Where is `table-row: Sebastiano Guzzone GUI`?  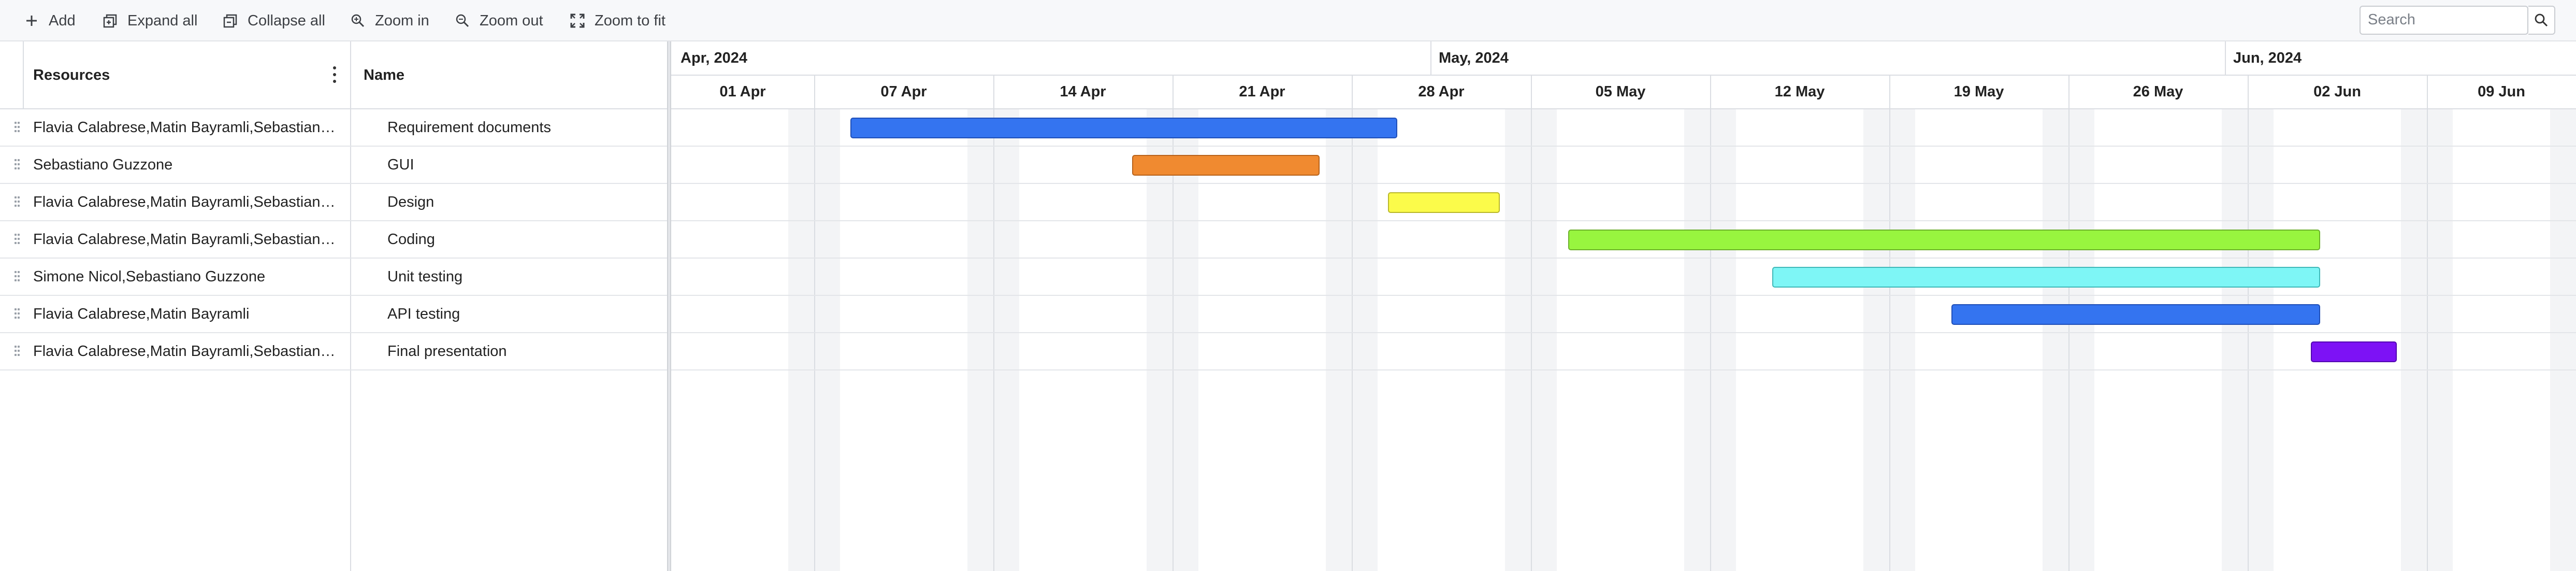 table-row: Sebastiano Guzzone GUI is located at coordinates (333, 165).